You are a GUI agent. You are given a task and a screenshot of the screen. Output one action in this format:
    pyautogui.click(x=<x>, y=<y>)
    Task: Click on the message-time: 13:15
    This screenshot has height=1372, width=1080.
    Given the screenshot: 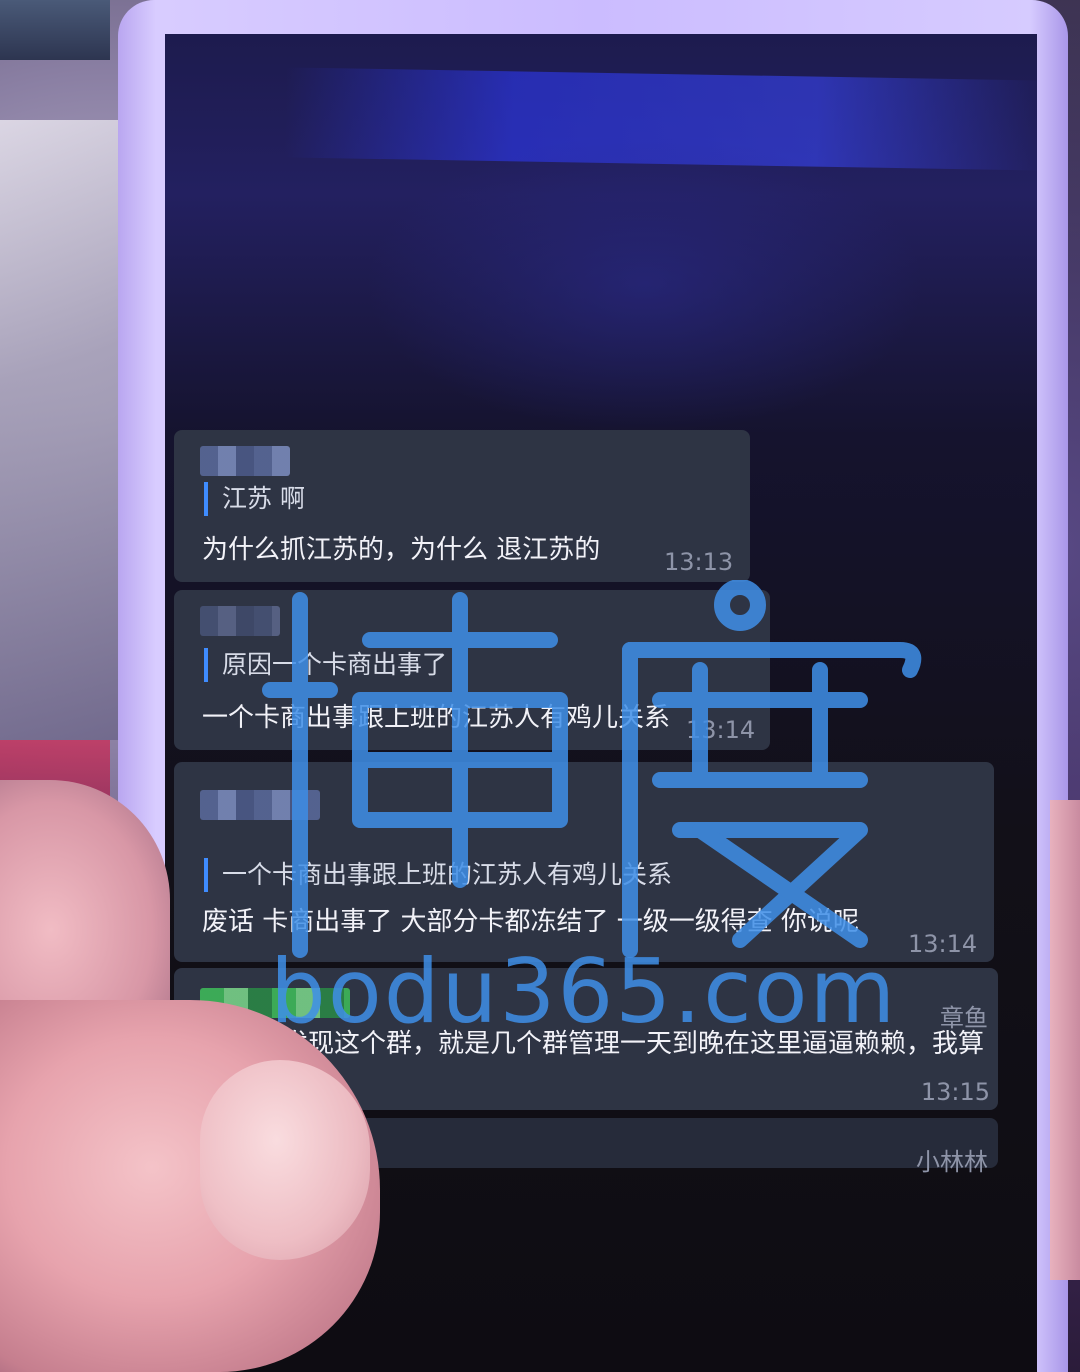 What is the action you would take?
    pyautogui.click(x=955, y=1092)
    